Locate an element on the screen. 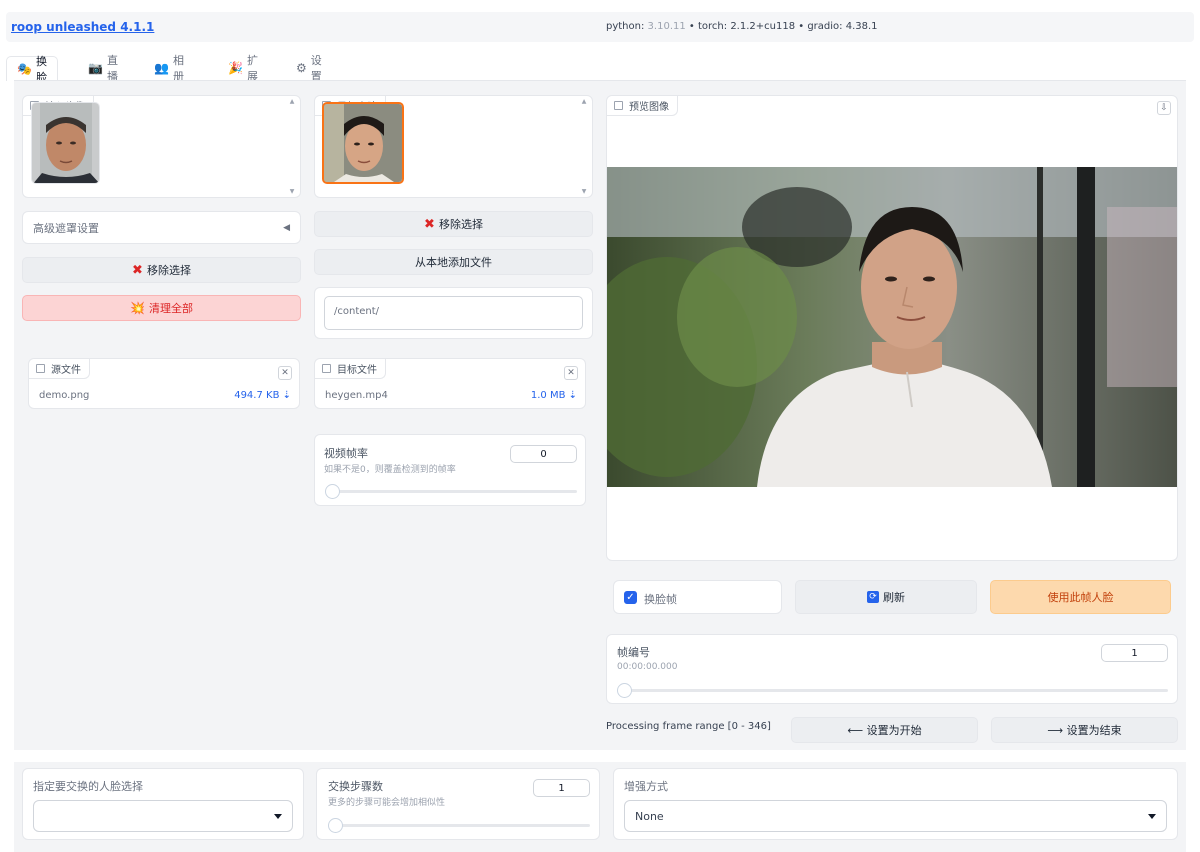 The image size is (1200, 852). source-files-card: 源文件 ✕ demo.png 494.7 KB ⇣ is located at coordinates (164, 383).